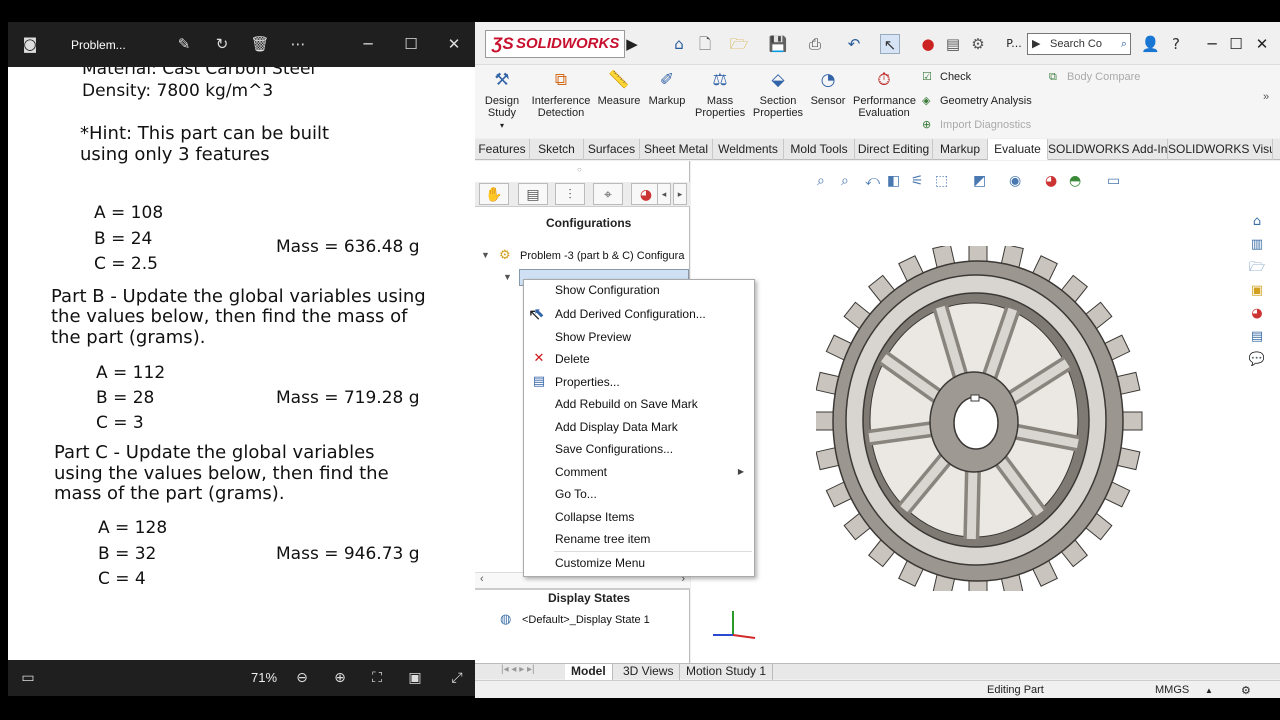 The height and width of the screenshot is (720, 1280). Describe the element at coordinates (1094, 77) in the screenshot. I see `body-compare-button: ⧉ Body Compare` at that location.